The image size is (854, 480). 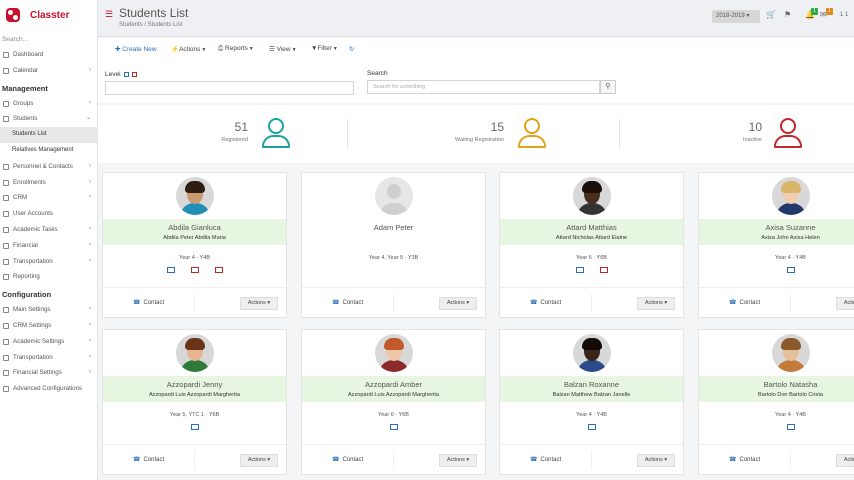 I want to click on sidebar-item-academic-tasks: Academic Tasks ‹, so click(x=48, y=230).